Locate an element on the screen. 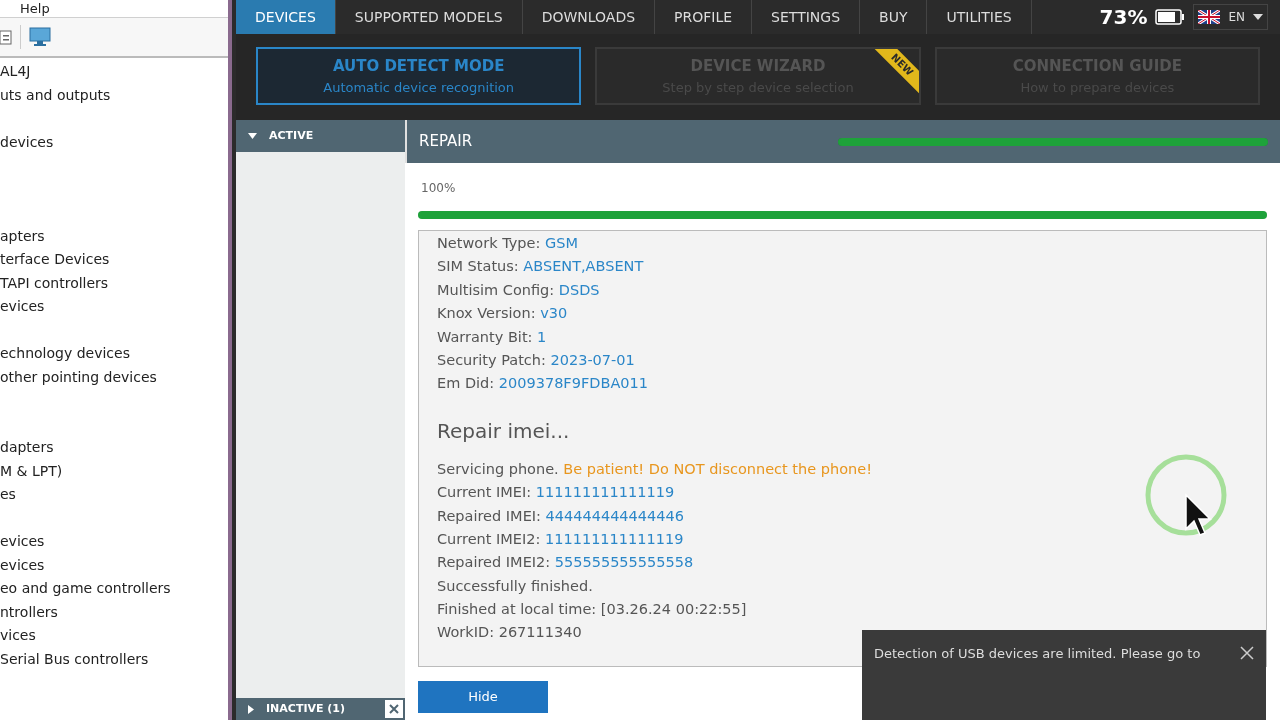  flag-icon is located at coordinates (1209, 17).